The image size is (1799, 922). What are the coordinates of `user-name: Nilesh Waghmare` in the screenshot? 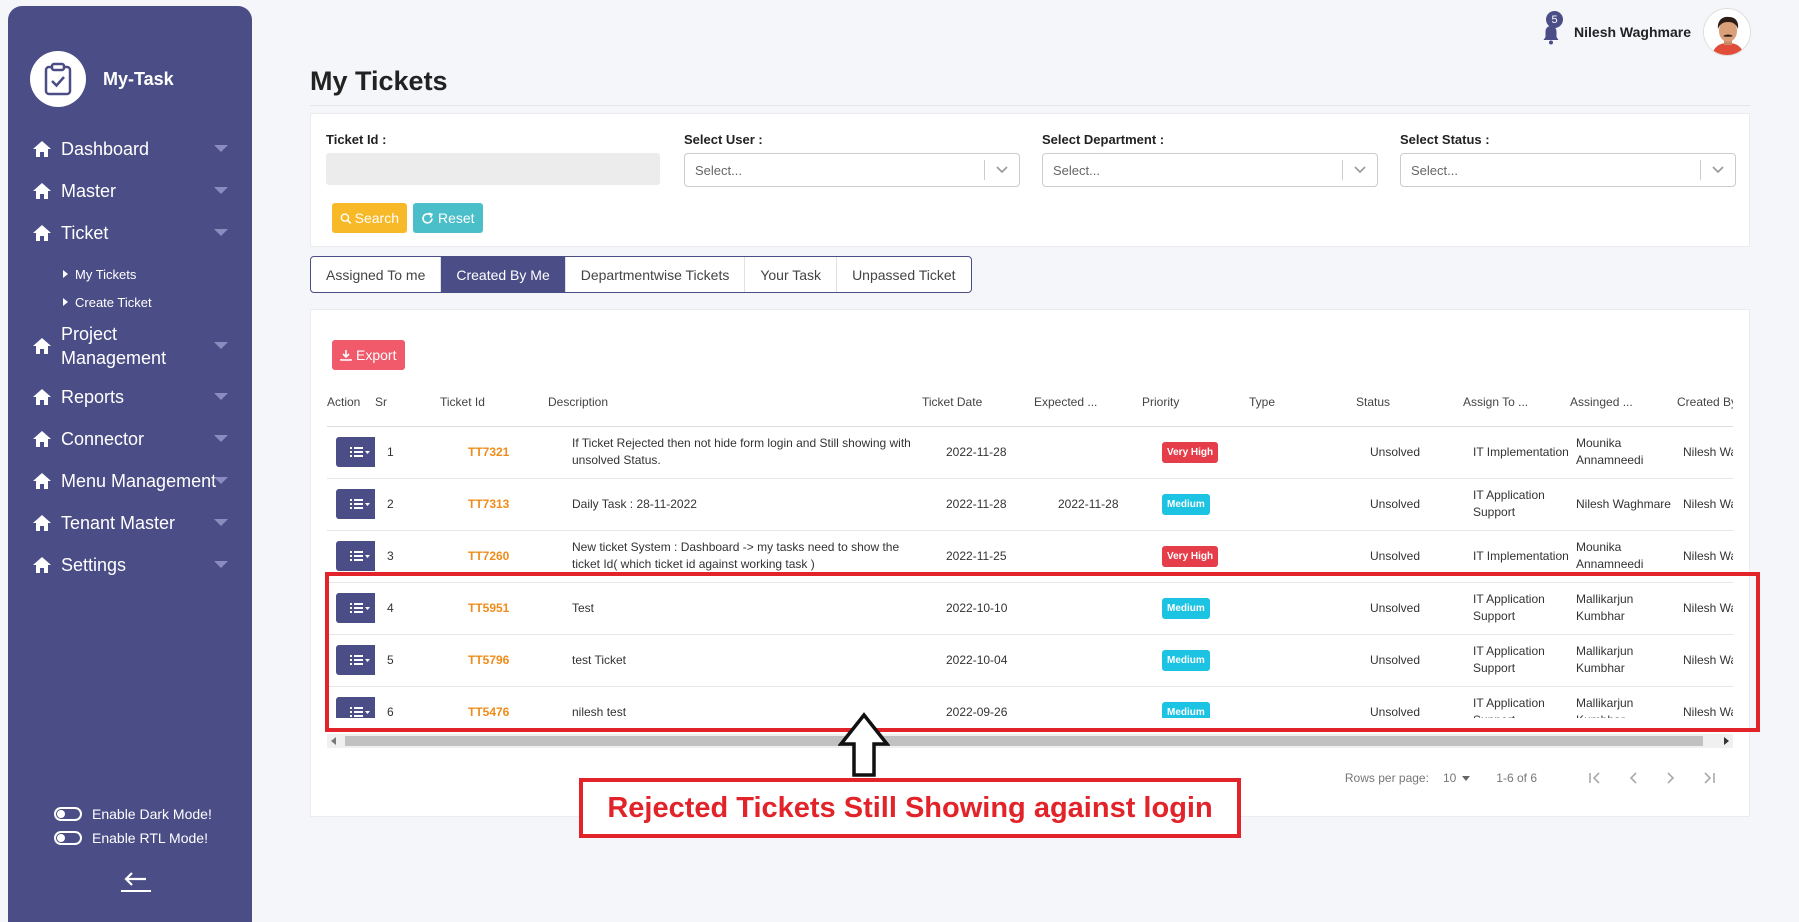 It's located at (1632, 32).